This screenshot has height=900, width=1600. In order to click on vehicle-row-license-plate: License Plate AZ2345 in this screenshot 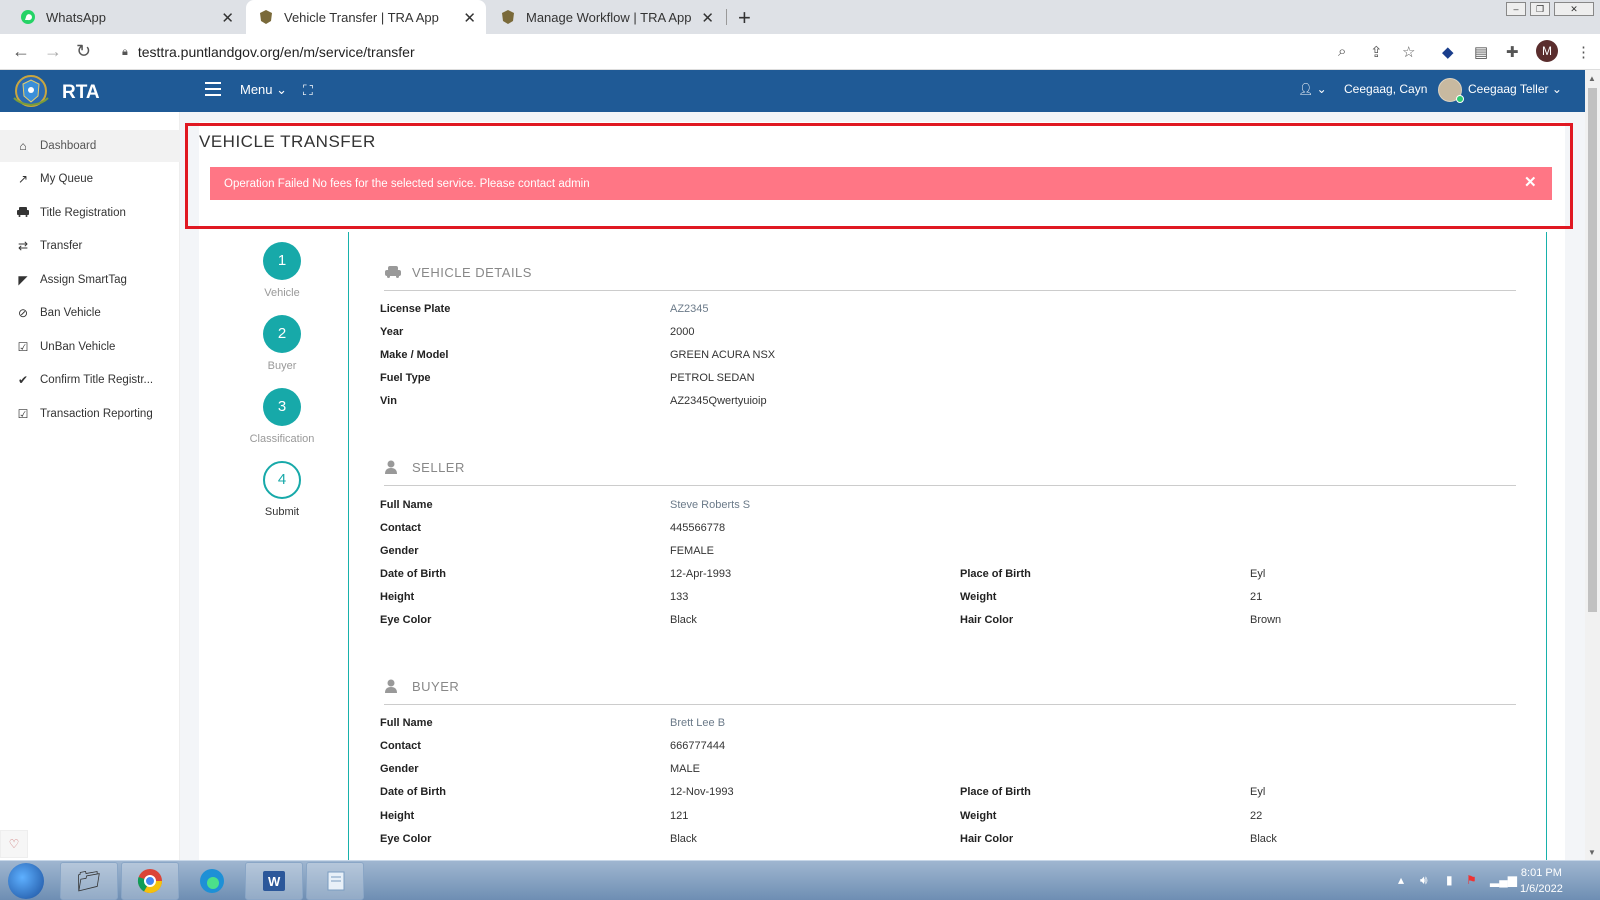, I will do `click(950, 313)`.